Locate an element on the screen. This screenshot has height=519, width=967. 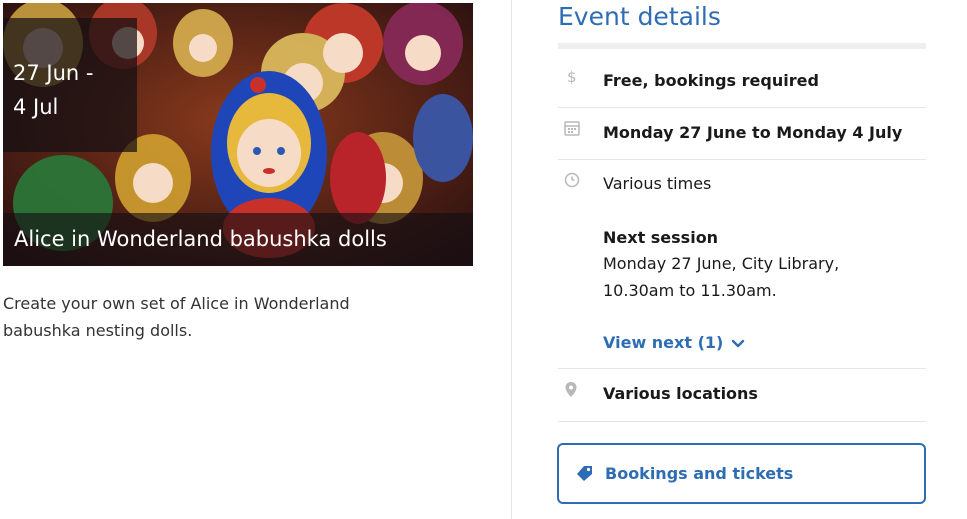
bookings-button-label: Bookings and tickets is located at coordinates (699, 473).